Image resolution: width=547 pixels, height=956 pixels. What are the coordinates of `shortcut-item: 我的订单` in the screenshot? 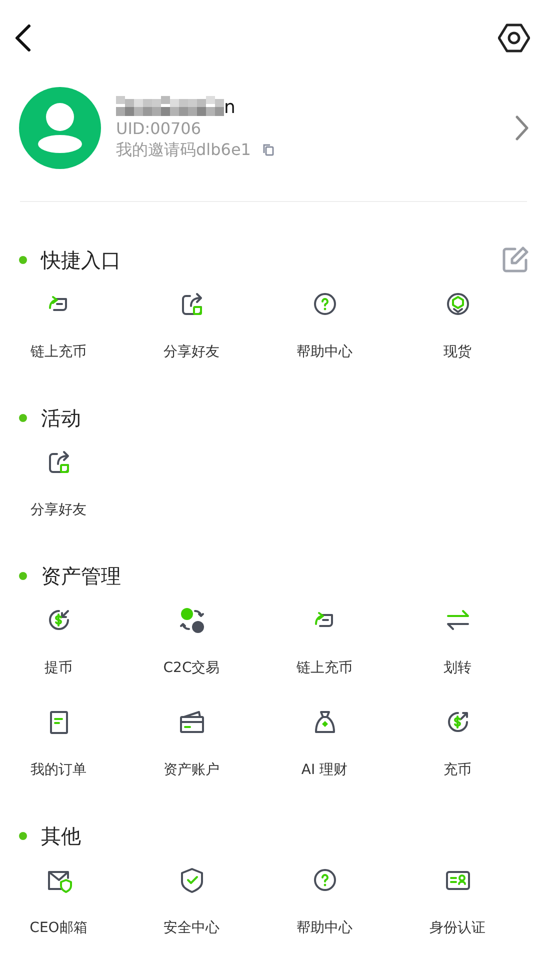 It's located at (62, 756).